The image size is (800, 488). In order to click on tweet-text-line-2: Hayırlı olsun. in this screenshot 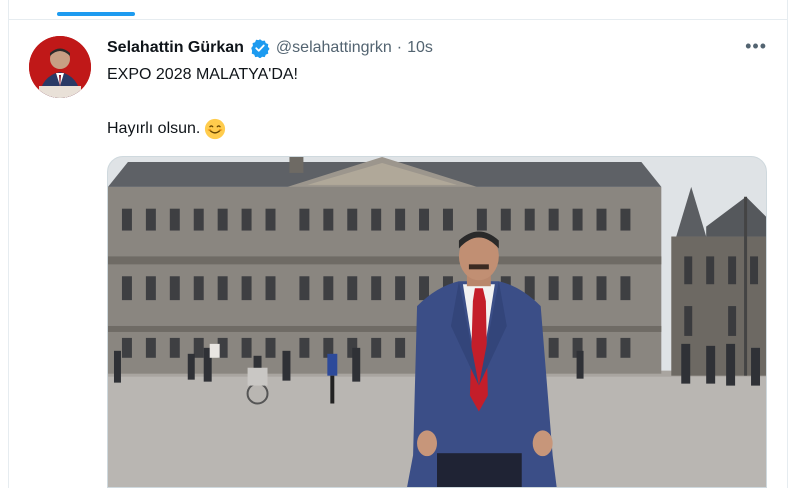, I will do `click(154, 128)`.